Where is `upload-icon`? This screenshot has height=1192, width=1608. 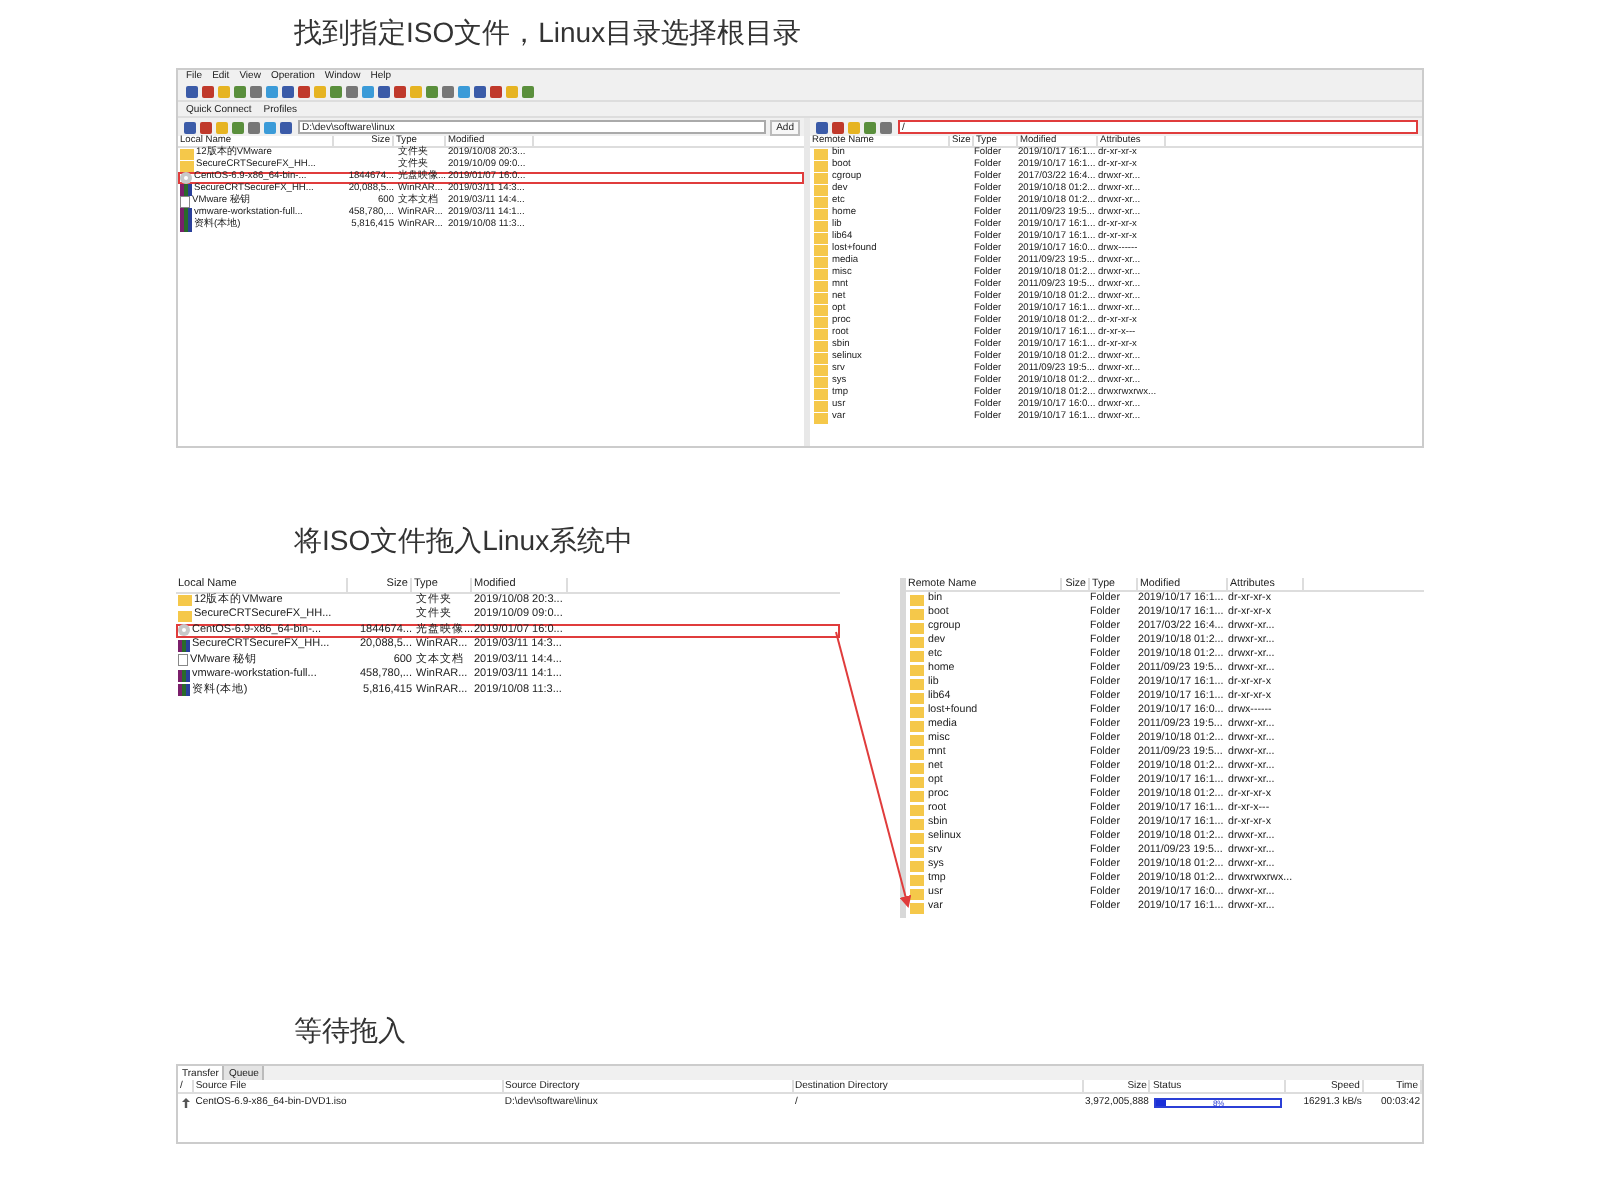 upload-icon is located at coordinates (185, 1102).